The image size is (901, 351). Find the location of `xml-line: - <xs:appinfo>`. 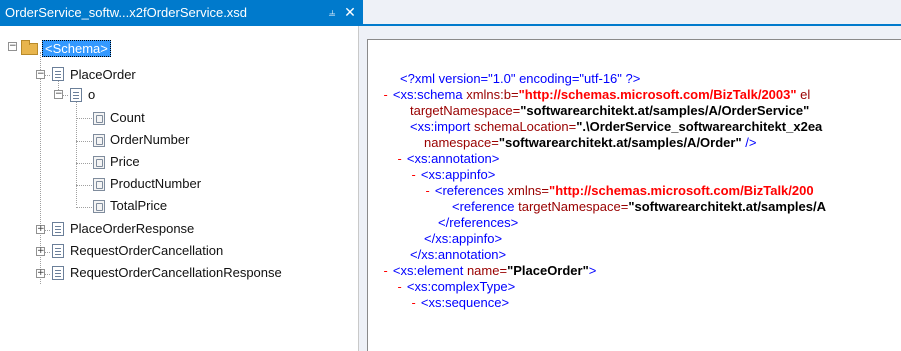

xml-line: - <xs:appinfo> is located at coordinates (452, 175).